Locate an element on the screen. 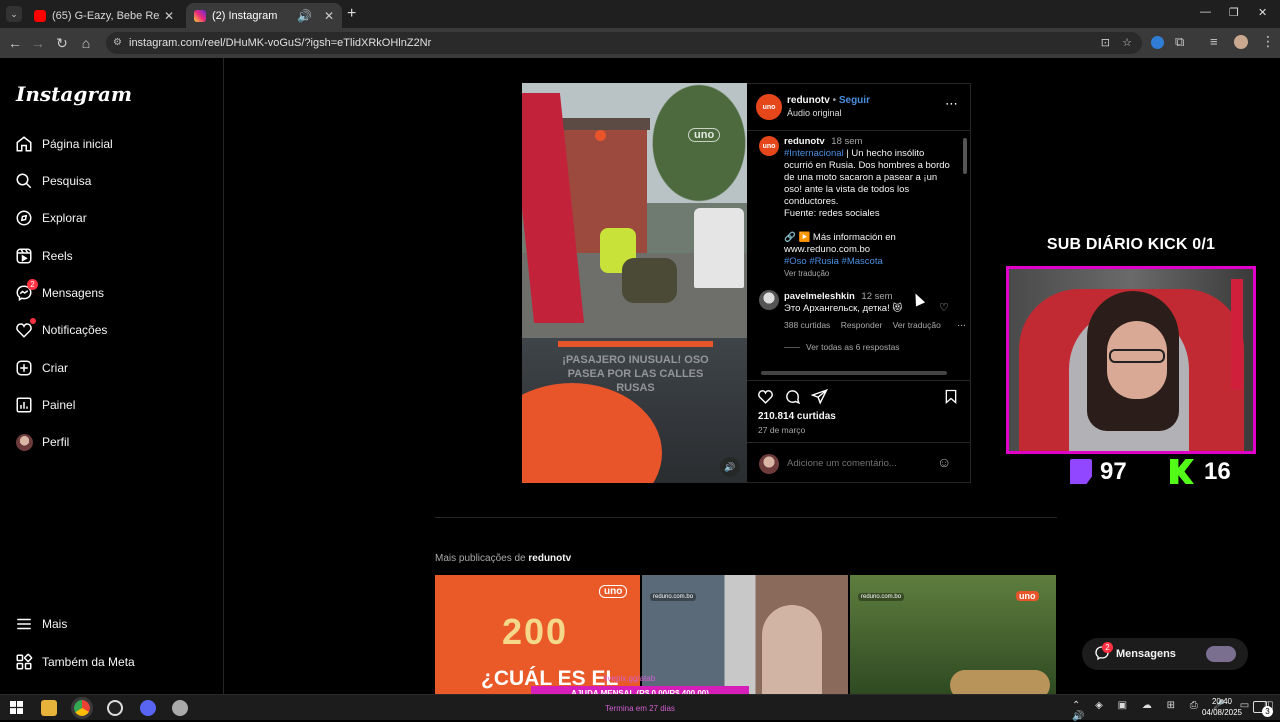 The width and height of the screenshot is (1280, 722). follow-button: Seguir is located at coordinates (854, 100).